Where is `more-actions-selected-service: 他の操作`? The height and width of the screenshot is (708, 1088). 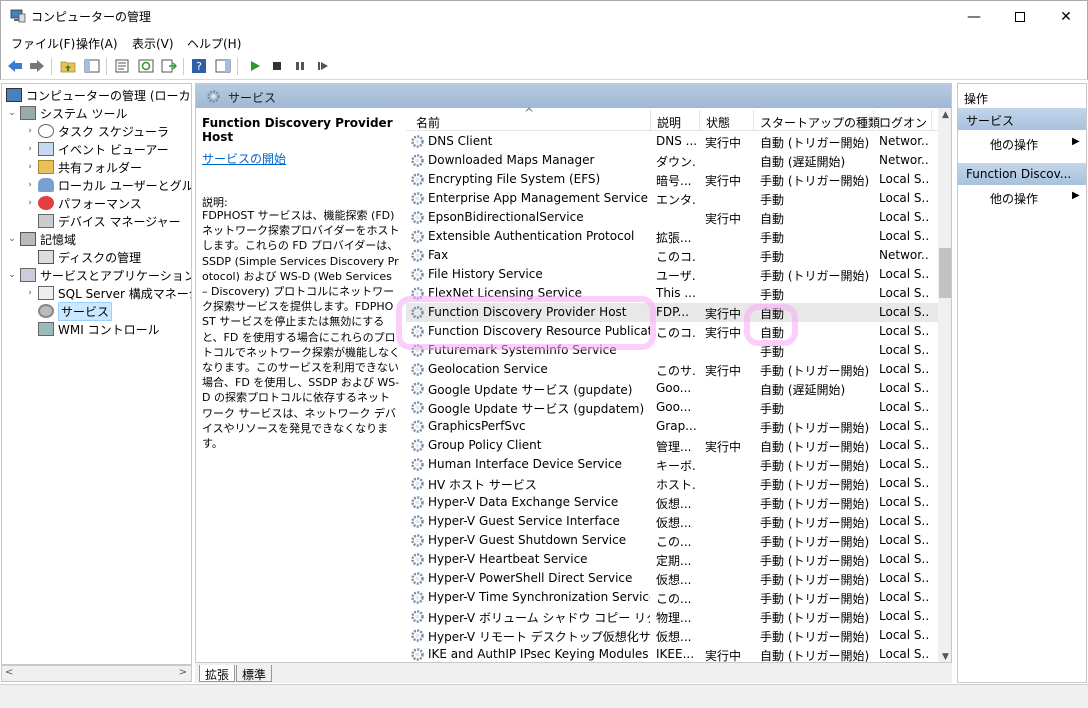
more-actions-selected-service: 他の操作 is located at coordinates (1014, 198).